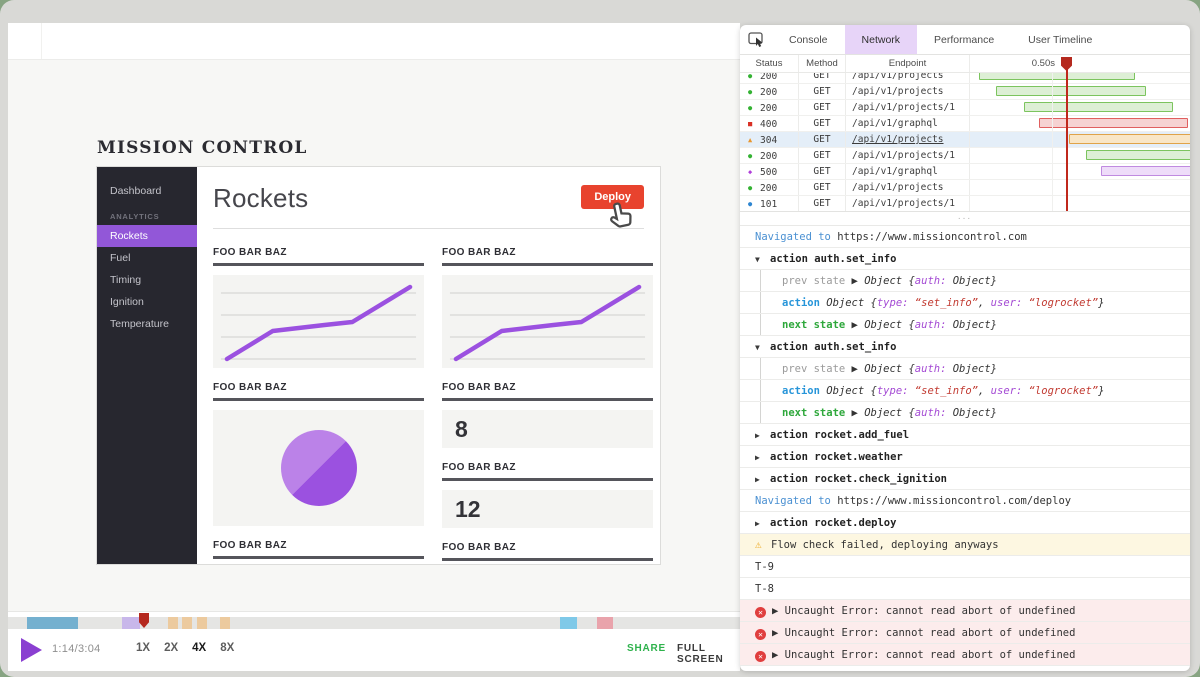 The height and width of the screenshot is (677, 1200). Describe the element at coordinates (946, 303) in the screenshot. I see `console-text: “set_info”` at that location.